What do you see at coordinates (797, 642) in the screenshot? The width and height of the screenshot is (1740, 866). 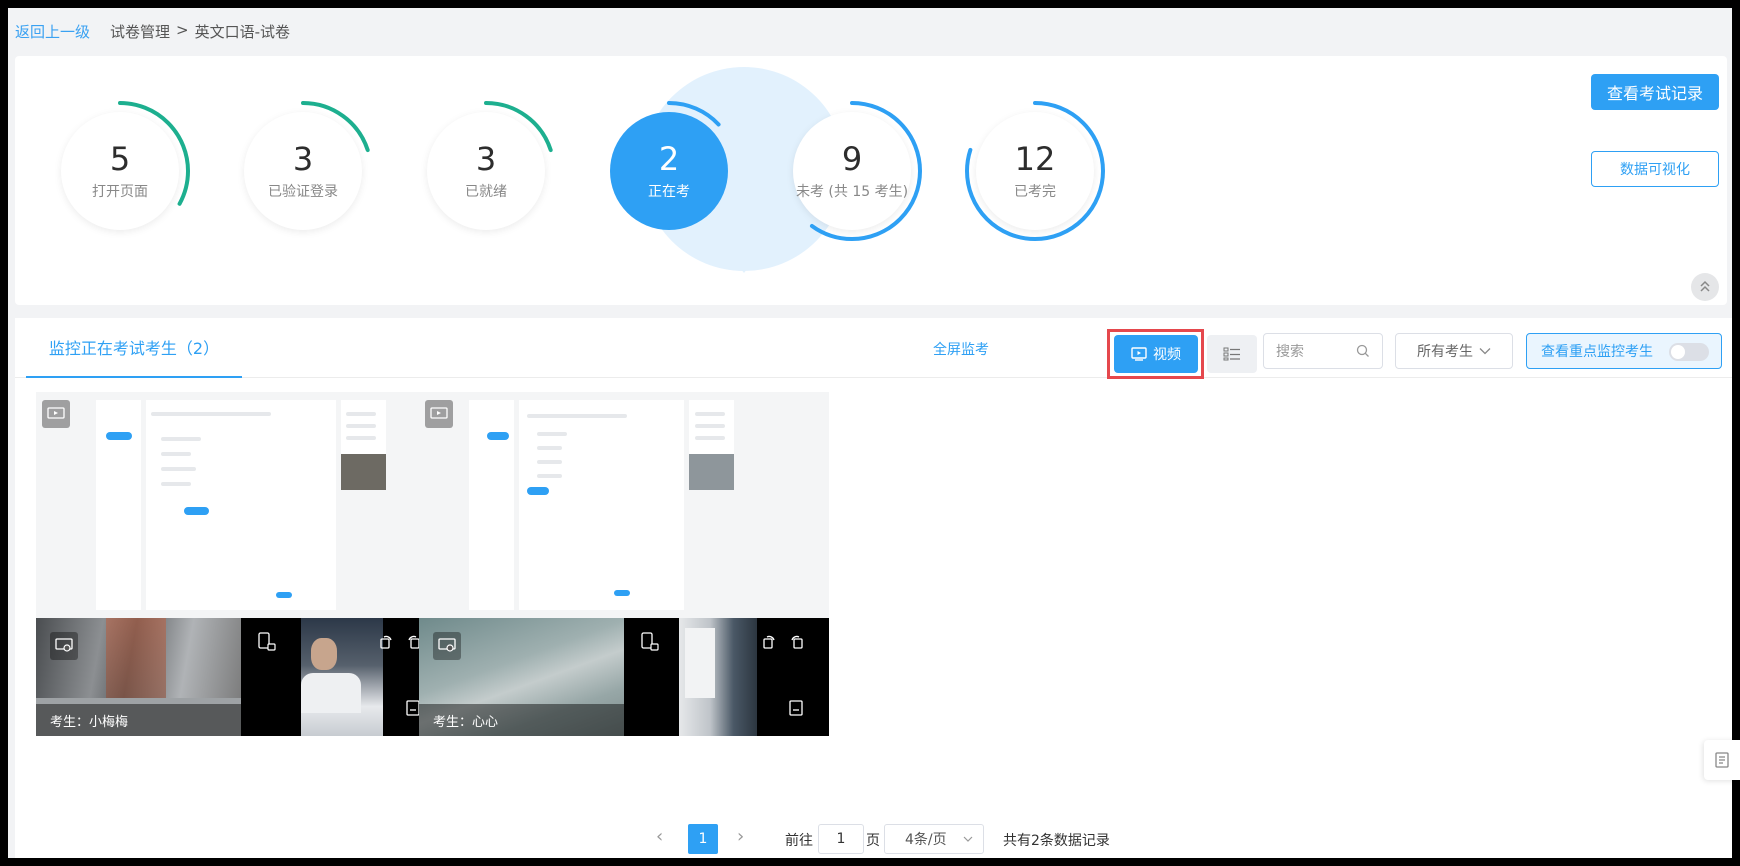 I see `rotate-right-icon` at bounding box center [797, 642].